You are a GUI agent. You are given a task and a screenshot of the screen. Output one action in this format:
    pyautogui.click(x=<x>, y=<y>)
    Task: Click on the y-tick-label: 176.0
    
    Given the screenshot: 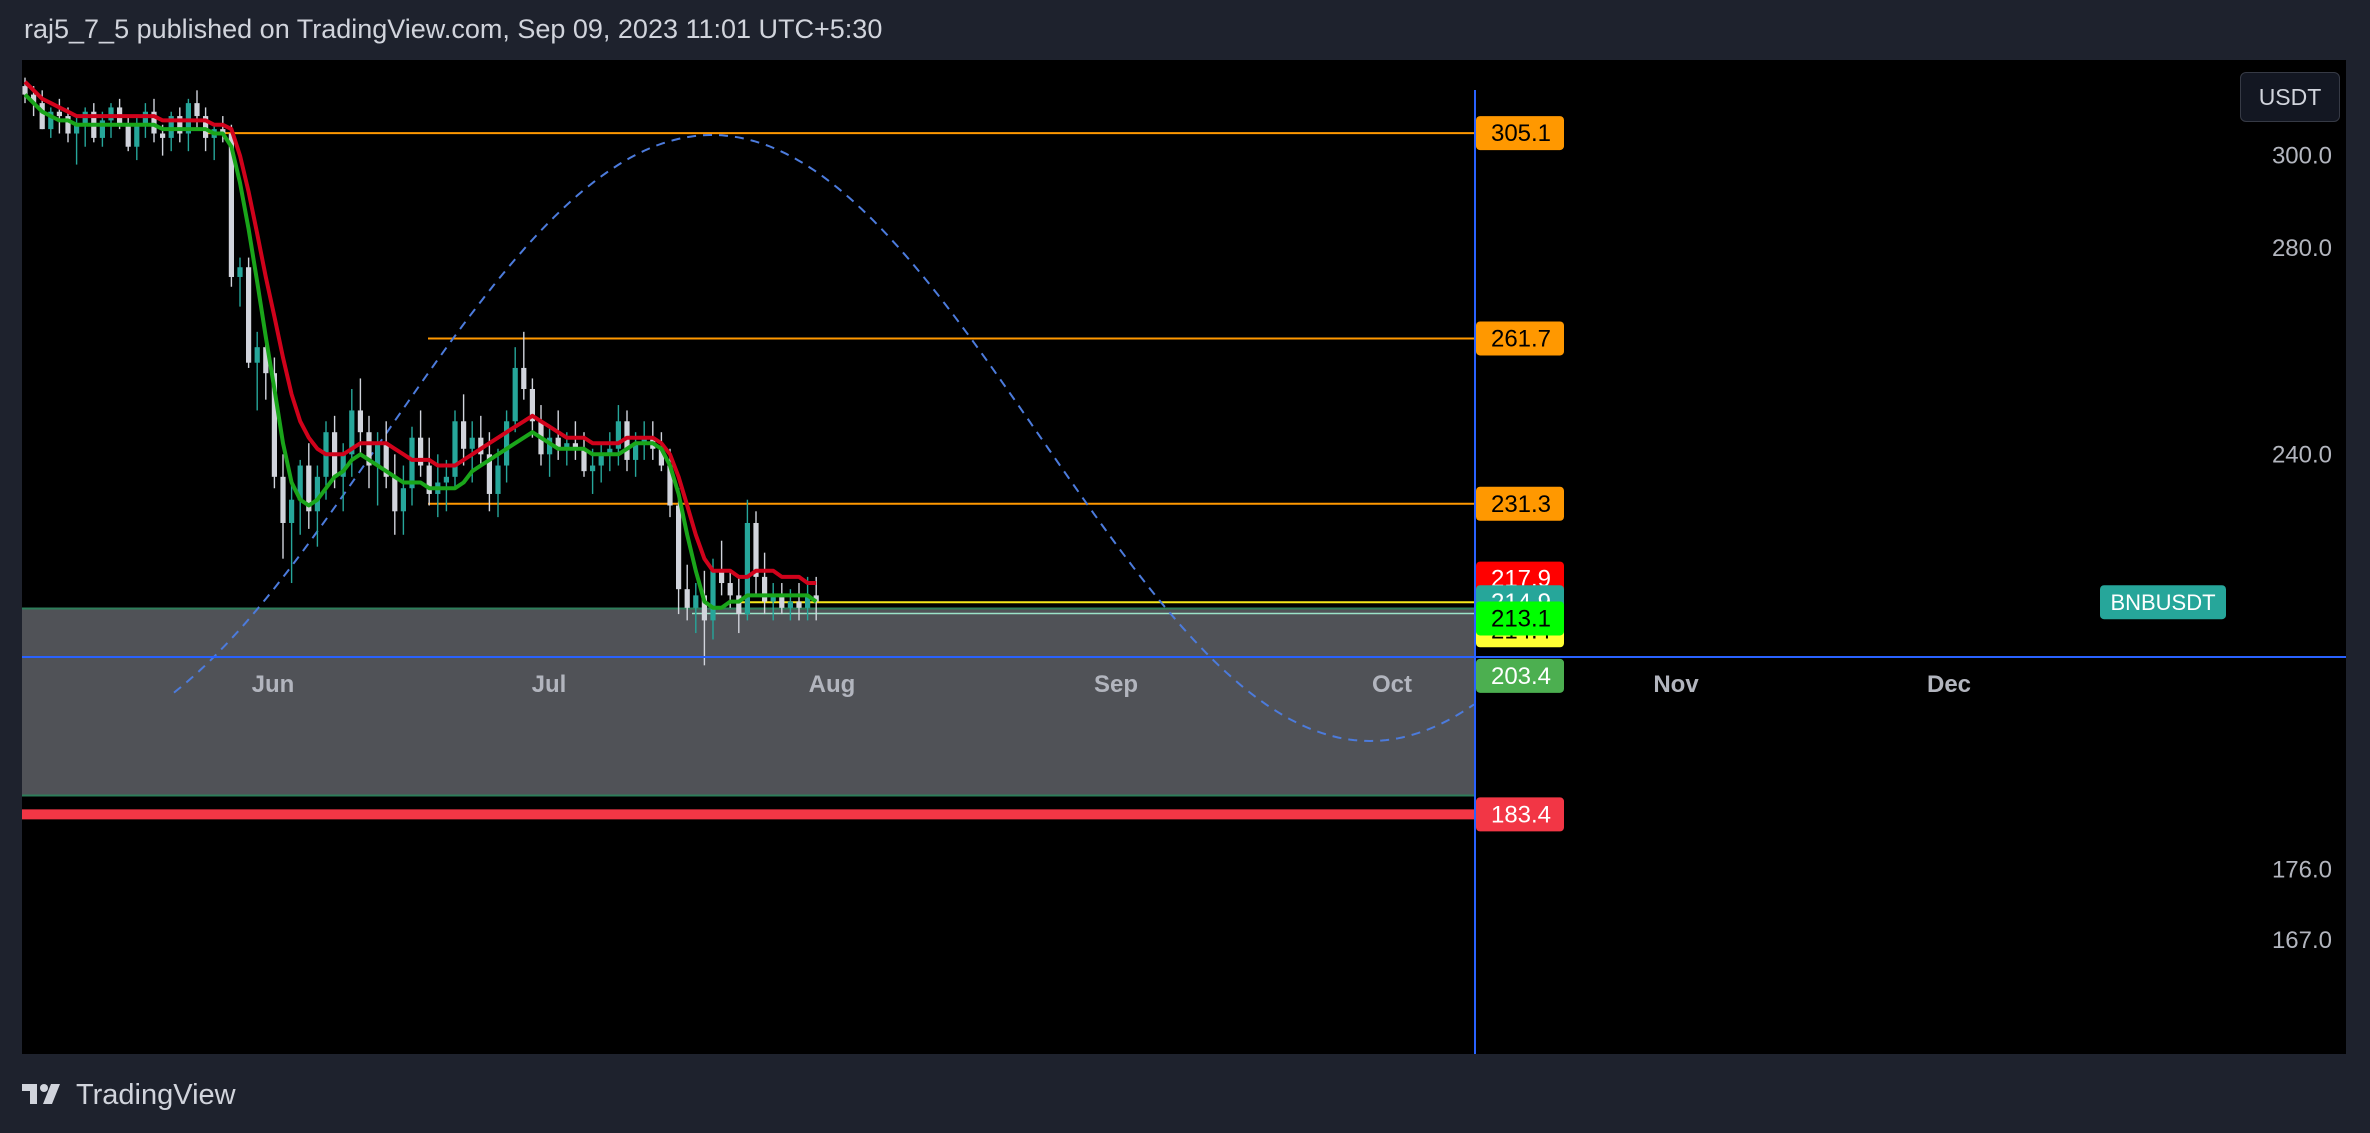 What is the action you would take?
    pyautogui.click(x=2302, y=869)
    